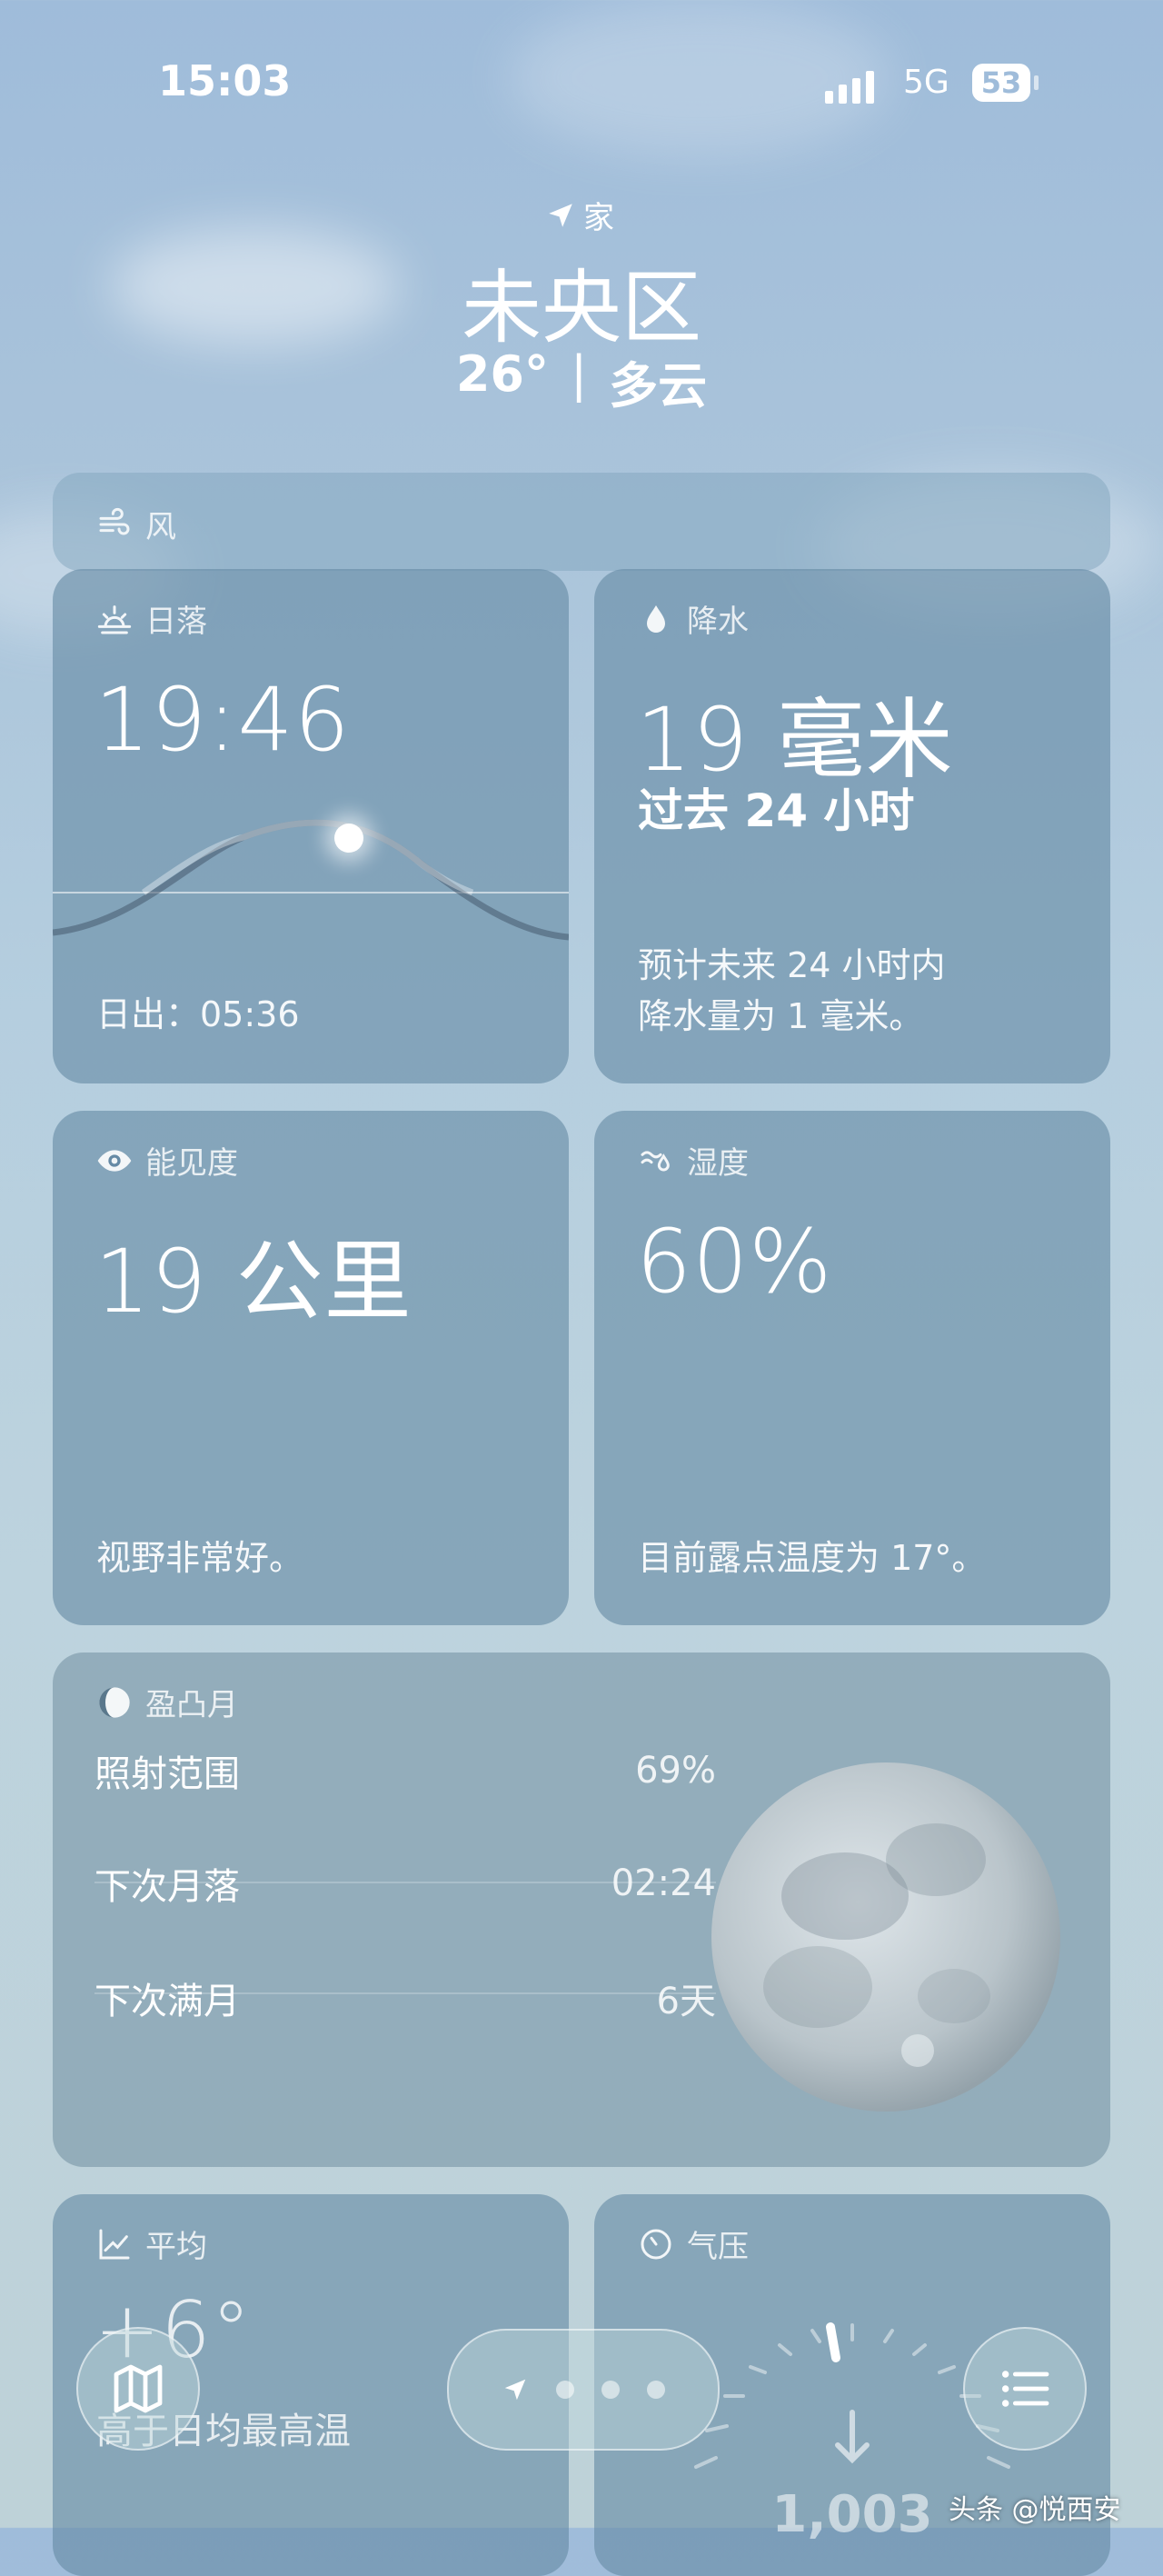 The width and height of the screenshot is (1163, 2576). Describe the element at coordinates (776, 810) in the screenshot. I see `precipitation-period: 过去 24 小时` at that location.